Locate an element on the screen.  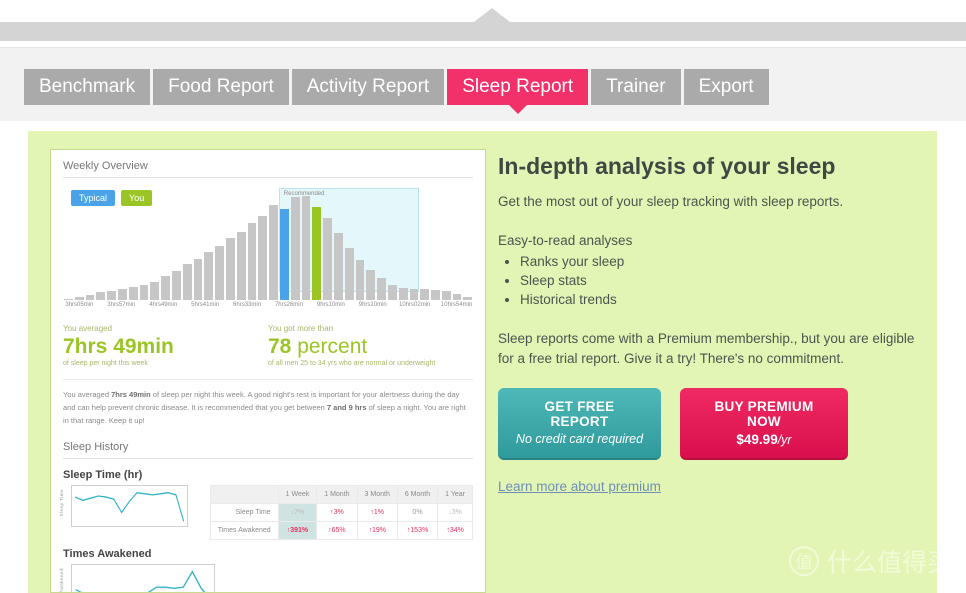
times-awakened-chart: Times Awakened is located at coordinates (137, 578).